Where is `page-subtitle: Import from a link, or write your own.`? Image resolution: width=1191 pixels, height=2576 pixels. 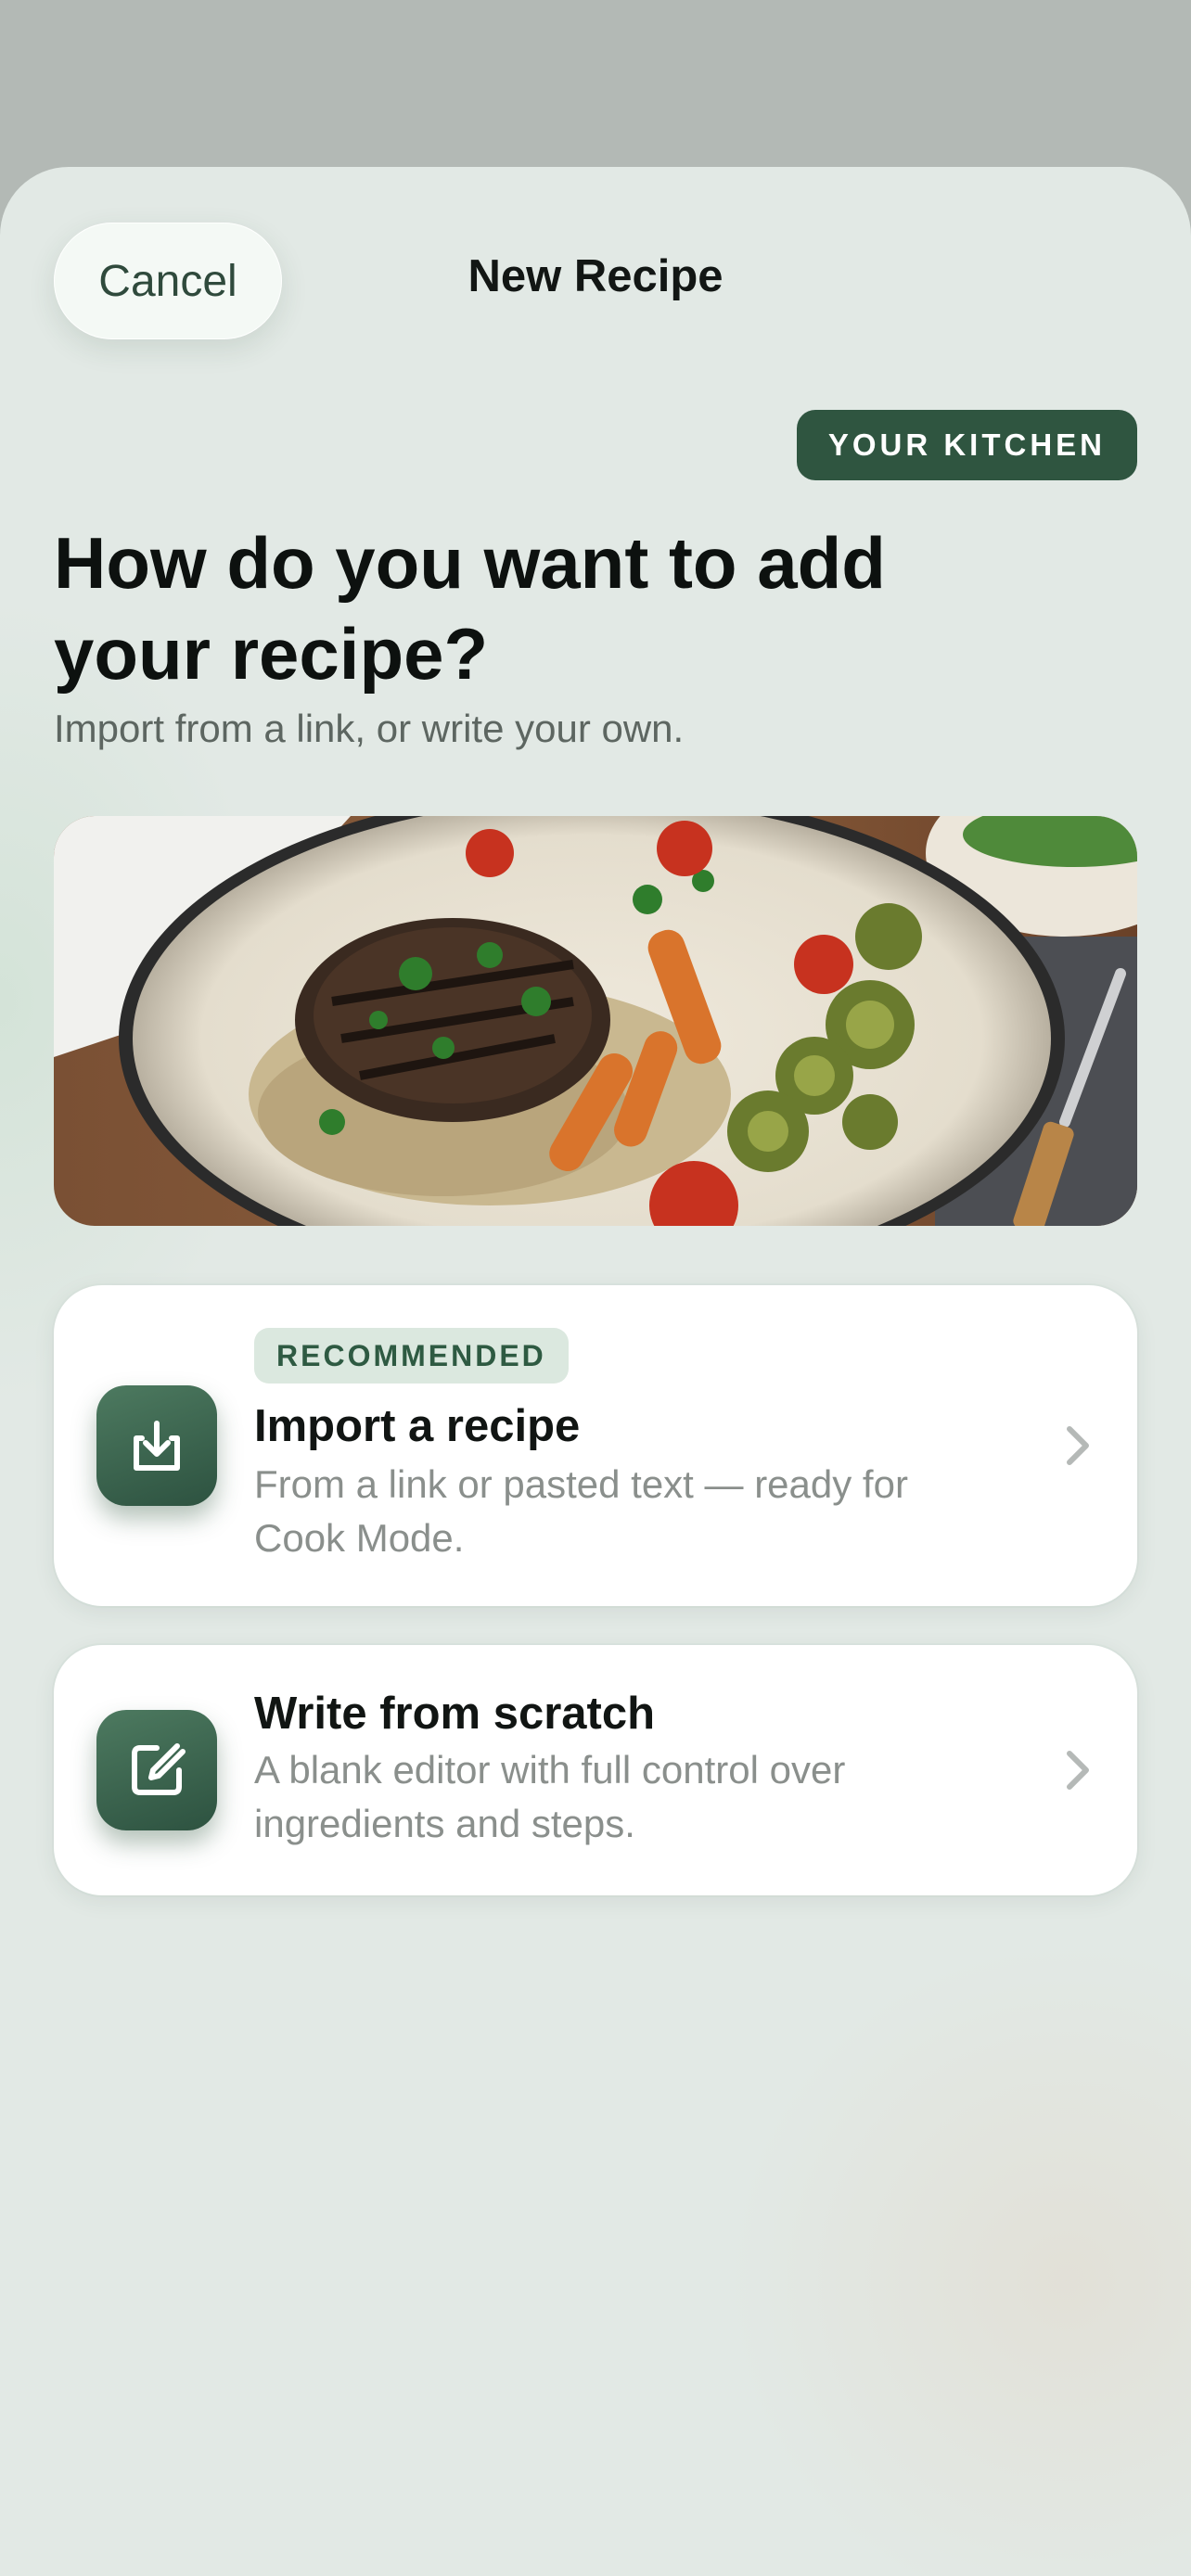
page-subtitle: Import from a link, or write your own. is located at coordinates (369, 729).